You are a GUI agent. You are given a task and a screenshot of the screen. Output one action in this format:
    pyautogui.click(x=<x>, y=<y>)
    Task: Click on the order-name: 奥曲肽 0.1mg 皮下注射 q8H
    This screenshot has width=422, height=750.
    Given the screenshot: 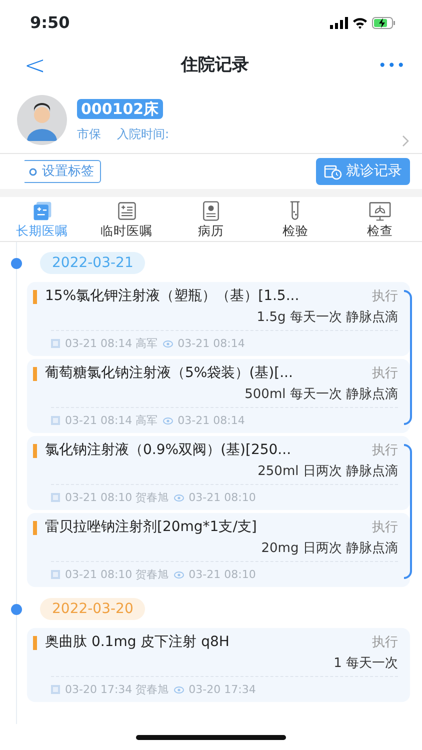 What is the action you would take?
    pyautogui.click(x=137, y=642)
    